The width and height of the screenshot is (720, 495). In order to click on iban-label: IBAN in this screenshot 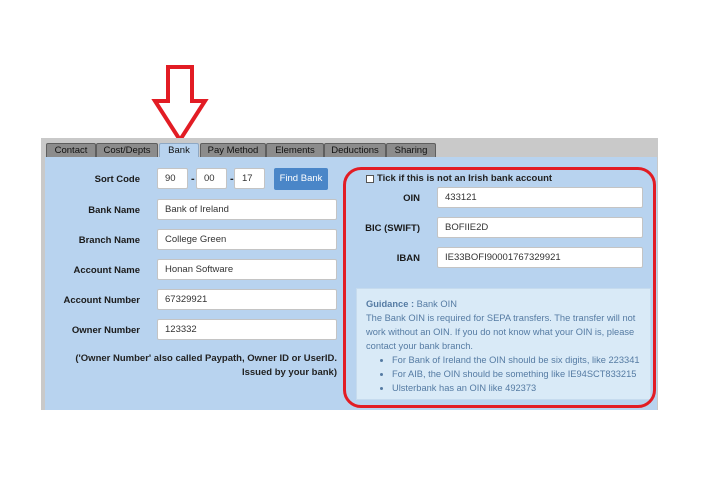, I will do `click(408, 258)`.